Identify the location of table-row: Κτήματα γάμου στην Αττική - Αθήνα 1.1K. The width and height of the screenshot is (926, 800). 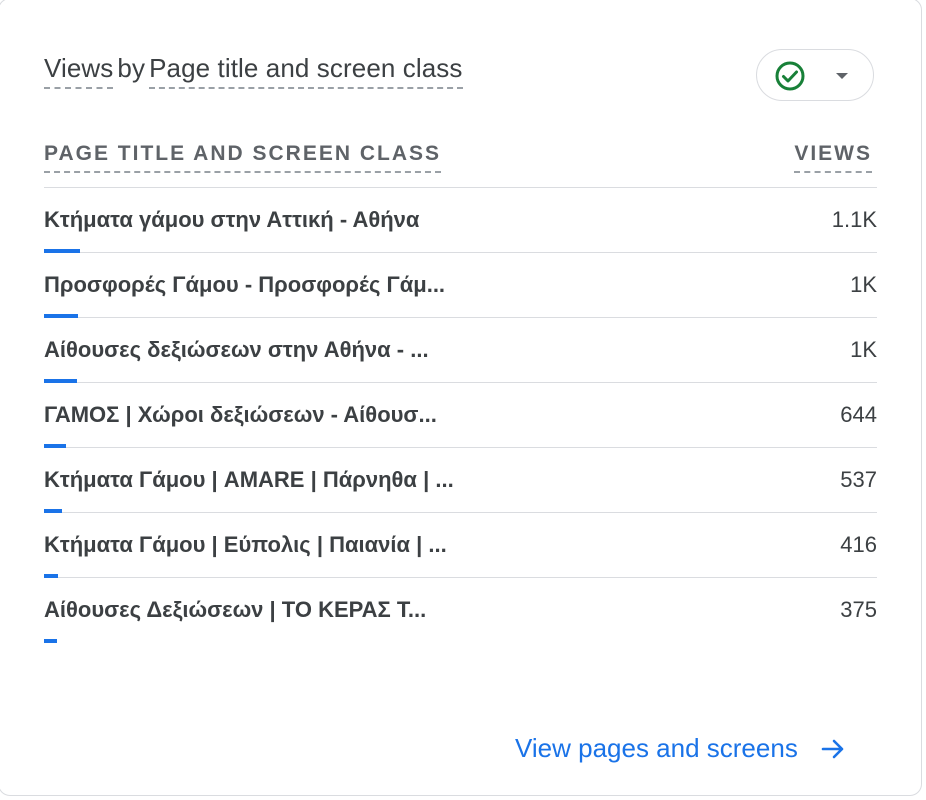
(460, 220).